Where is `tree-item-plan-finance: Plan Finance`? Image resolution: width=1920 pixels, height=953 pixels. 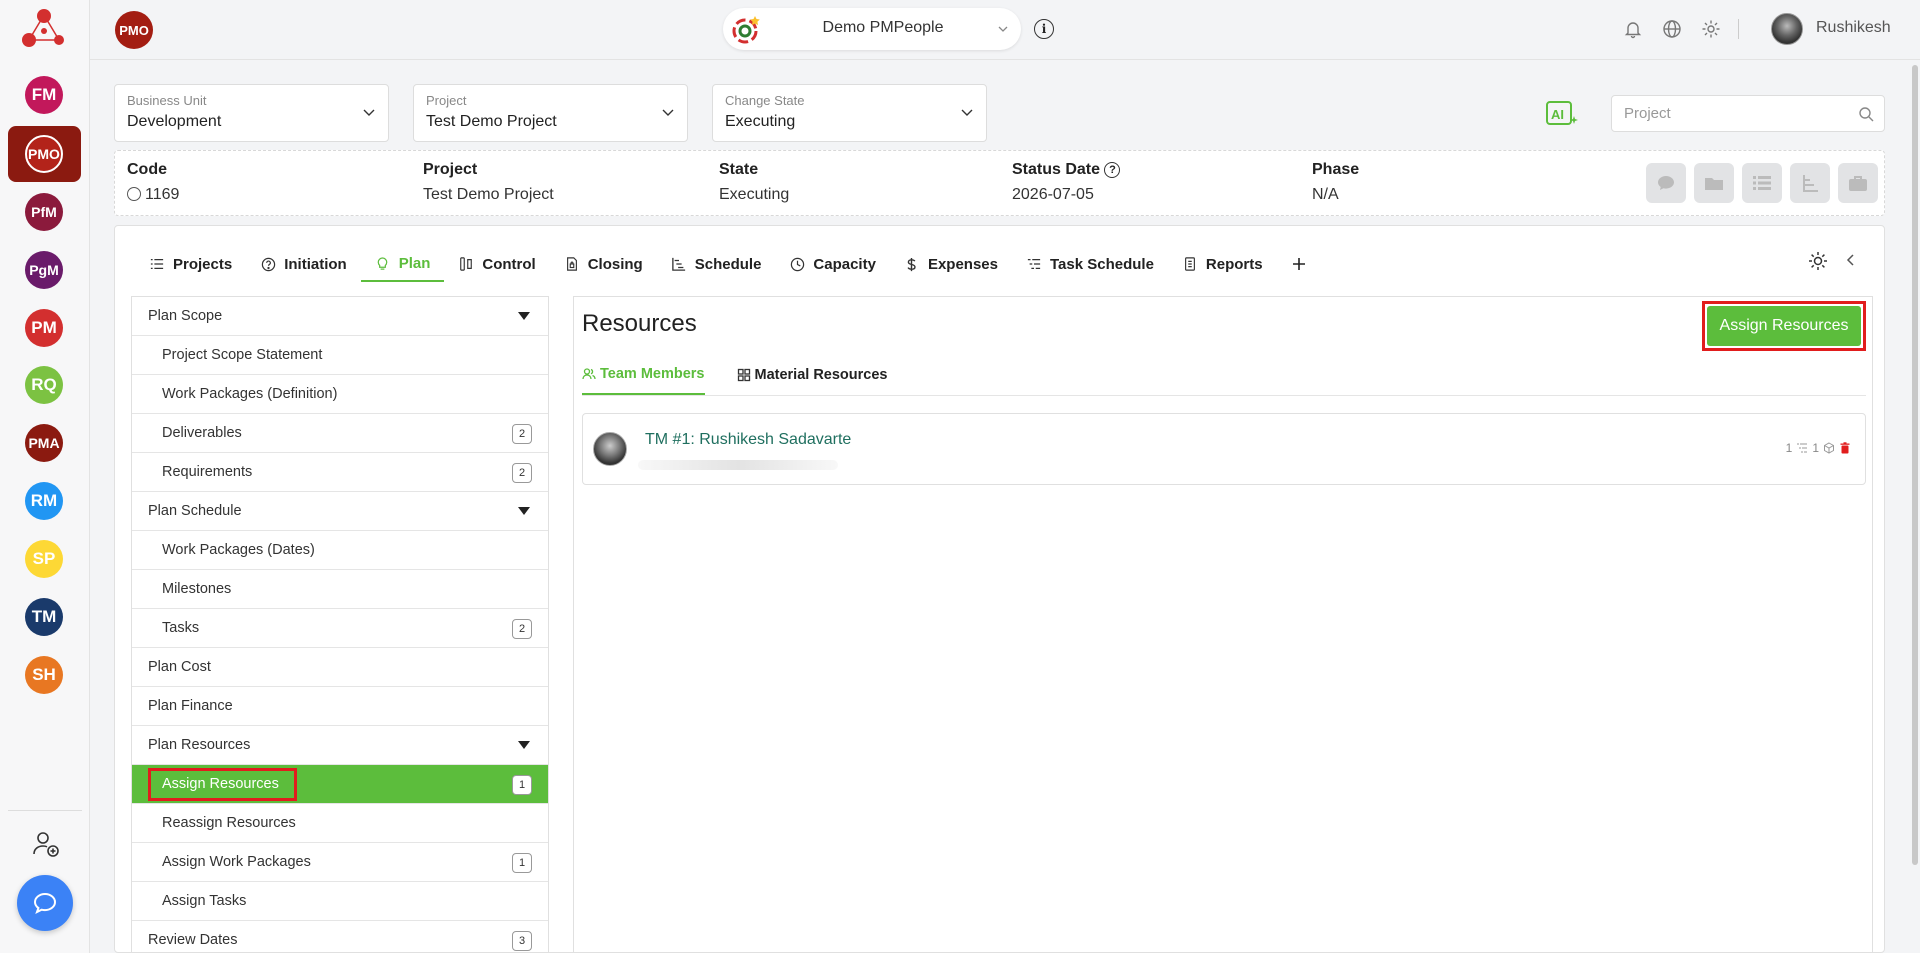 tree-item-plan-finance: Plan Finance is located at coordinates (340, 706).